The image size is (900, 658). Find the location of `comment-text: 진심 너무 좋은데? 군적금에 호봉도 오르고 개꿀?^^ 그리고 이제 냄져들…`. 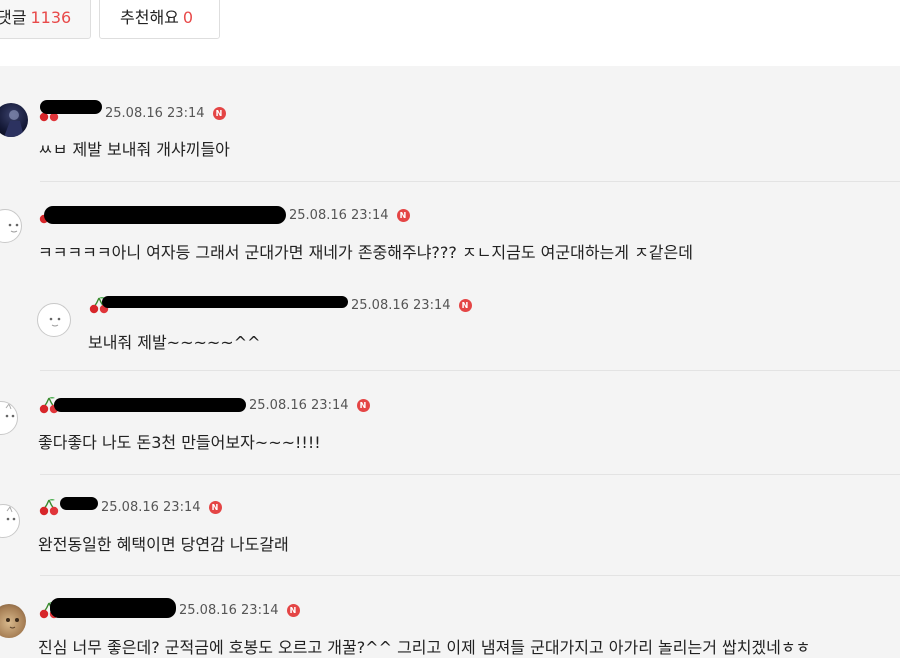

comment-text: 진심 너무 좋은데? 군적금에 호봉도 오르고 개꿀?^^ 그리고 이제 냄져들… is located at coordinates (424, 647).